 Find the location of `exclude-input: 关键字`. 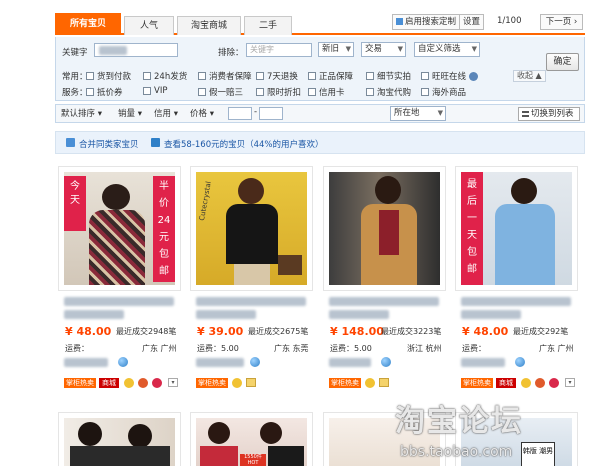

exclude-input: 关键字 is located at coordinates (279, 50).